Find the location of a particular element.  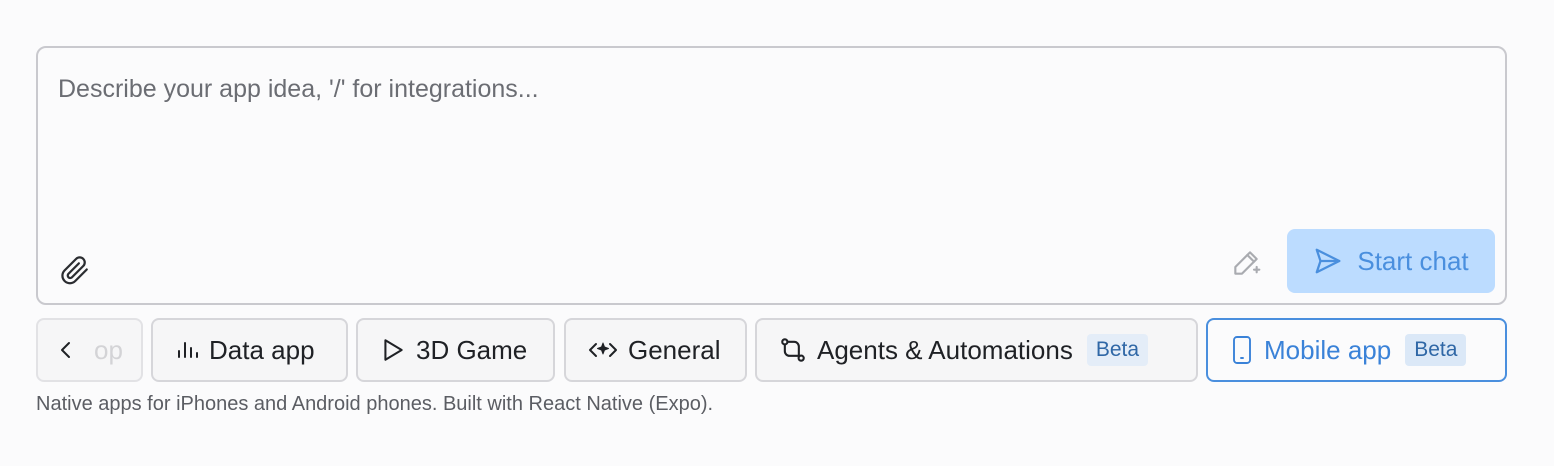

bar-chart-icon is located at coordinates (187, 350).